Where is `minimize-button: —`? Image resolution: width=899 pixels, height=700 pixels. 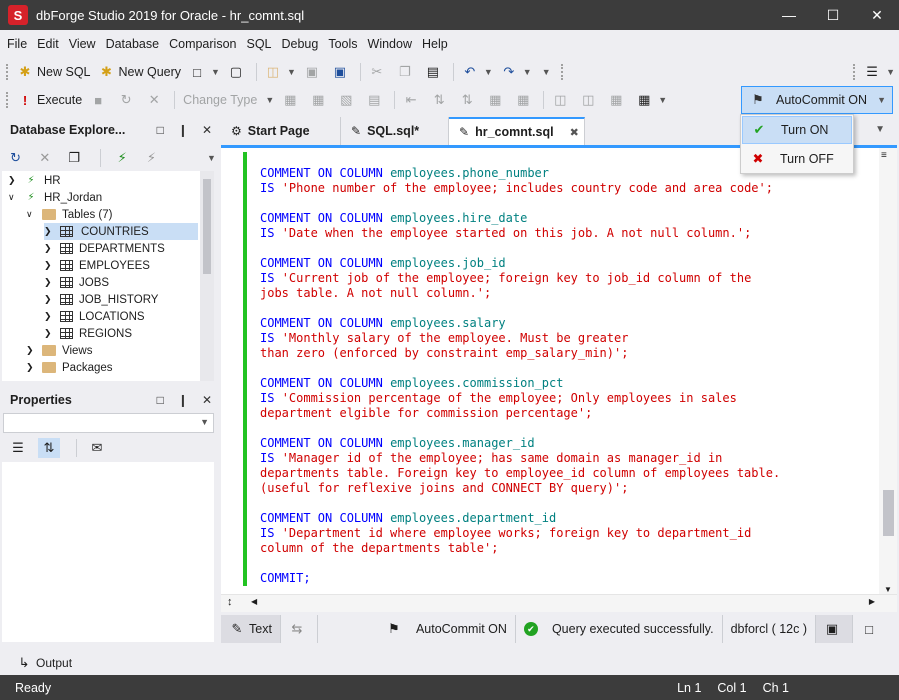
minimize-button: — is located at coordinates (789, 15).